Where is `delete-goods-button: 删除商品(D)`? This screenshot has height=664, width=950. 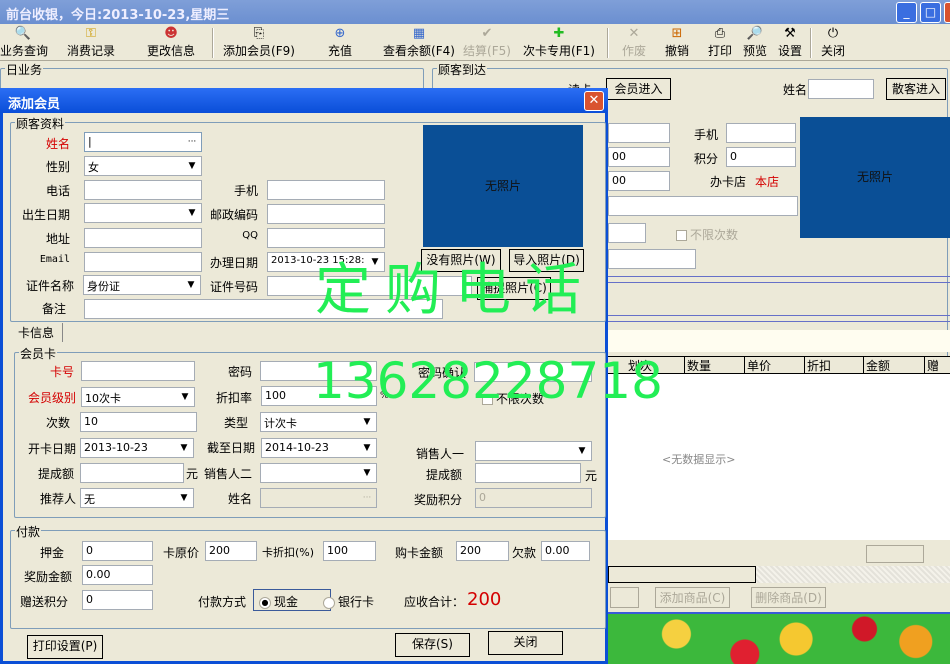 delete-goods-button: 删除商品(D) is located at coordinates (788, 597).